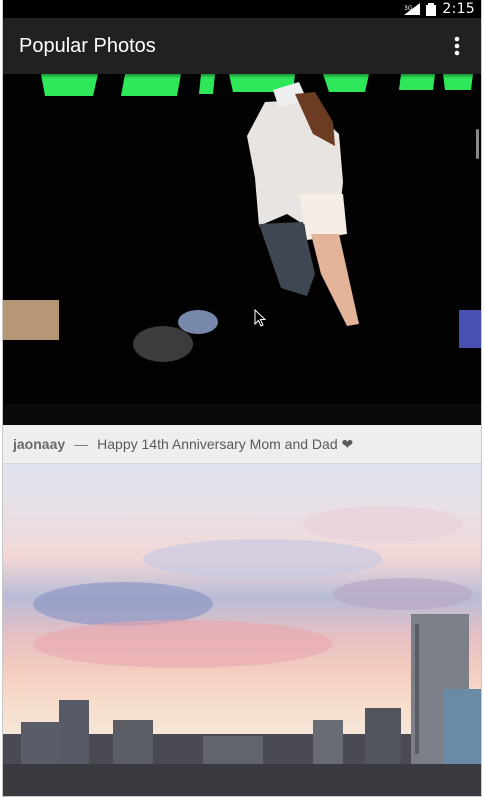 The width and height of the screenshot is (484, 799). What do you see at coordinates (242, 46) in the screenshot?
I see `action-bar: Popular Photos` at bounding box center [242, 46].